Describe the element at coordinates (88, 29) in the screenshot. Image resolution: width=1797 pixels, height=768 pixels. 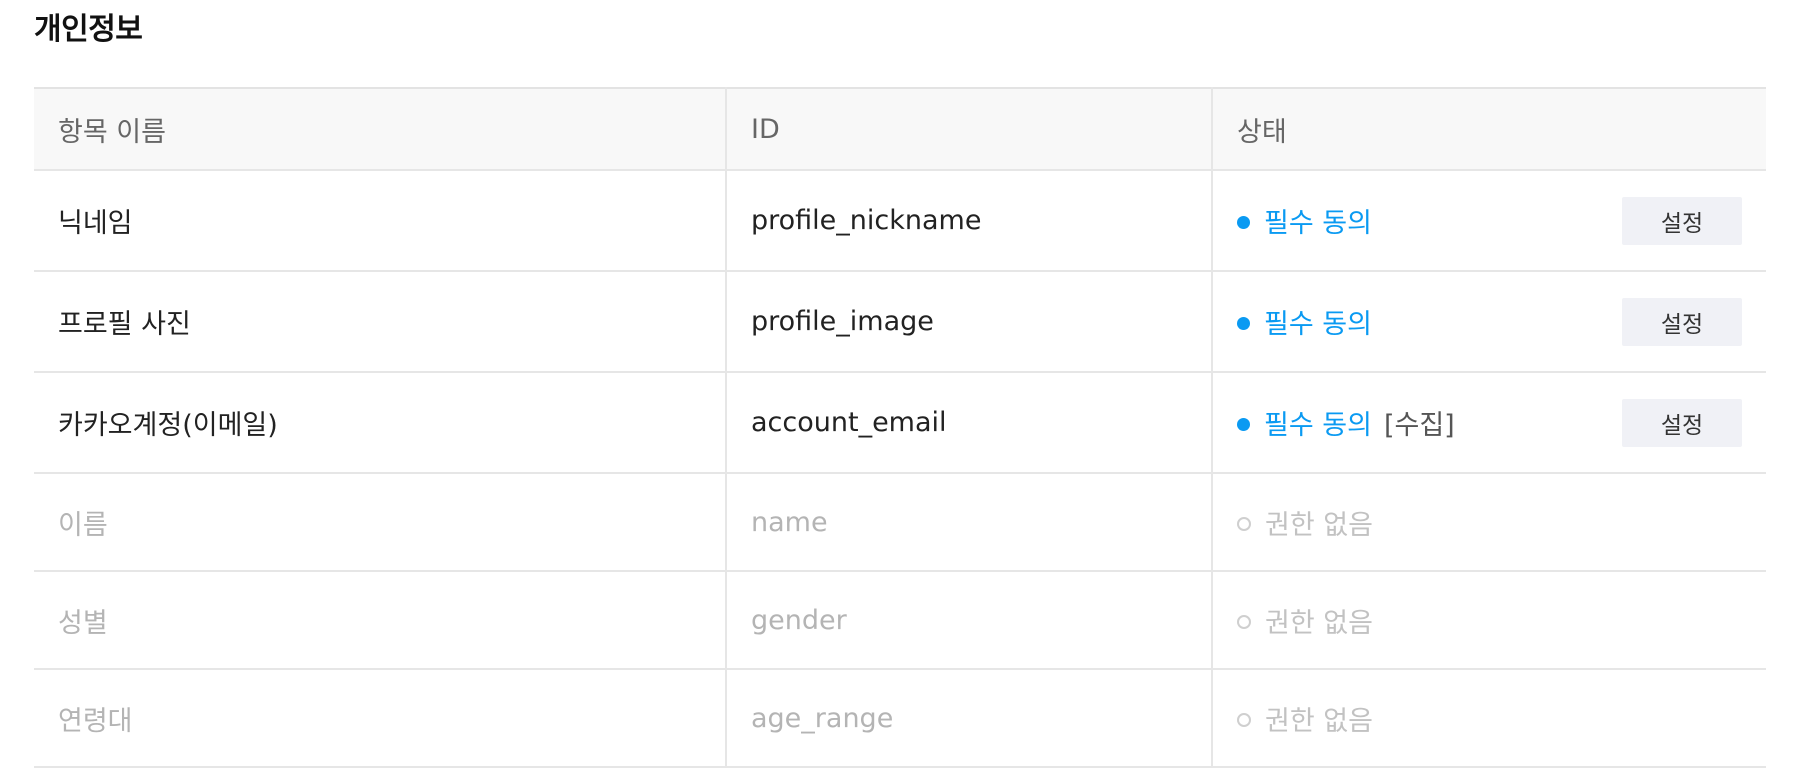
I see `section-title: 개인정보` at that location.